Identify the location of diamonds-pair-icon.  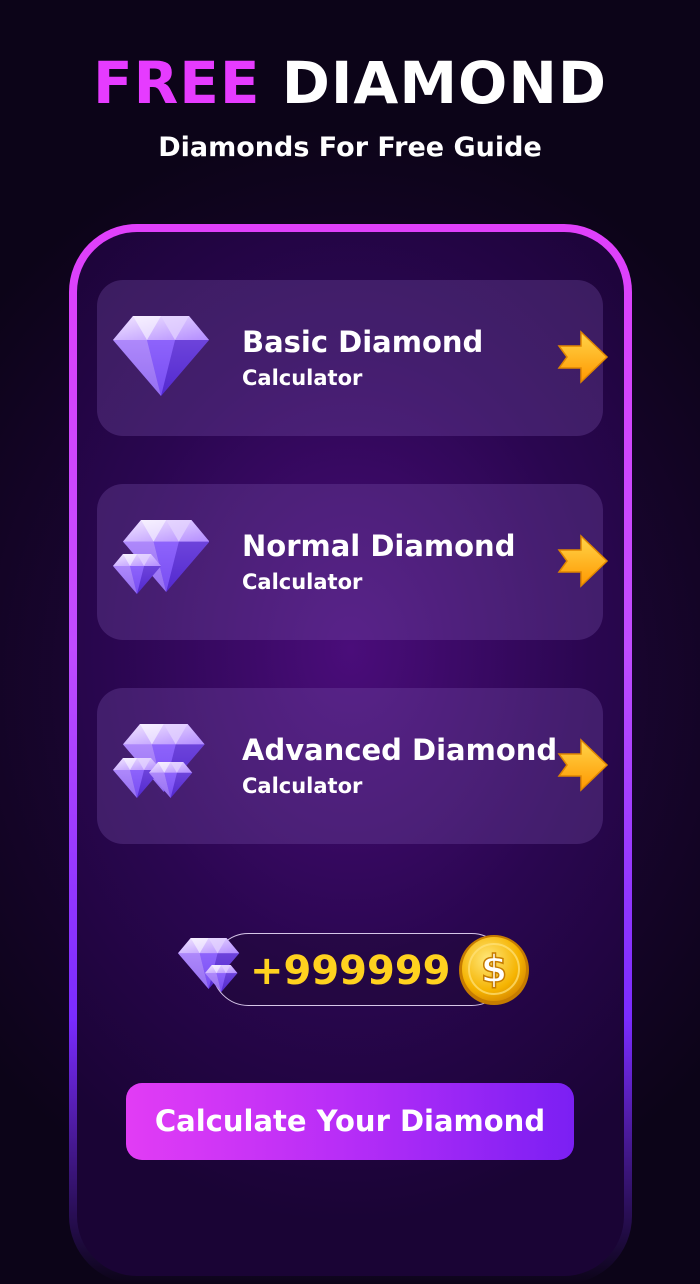
(161, 557).